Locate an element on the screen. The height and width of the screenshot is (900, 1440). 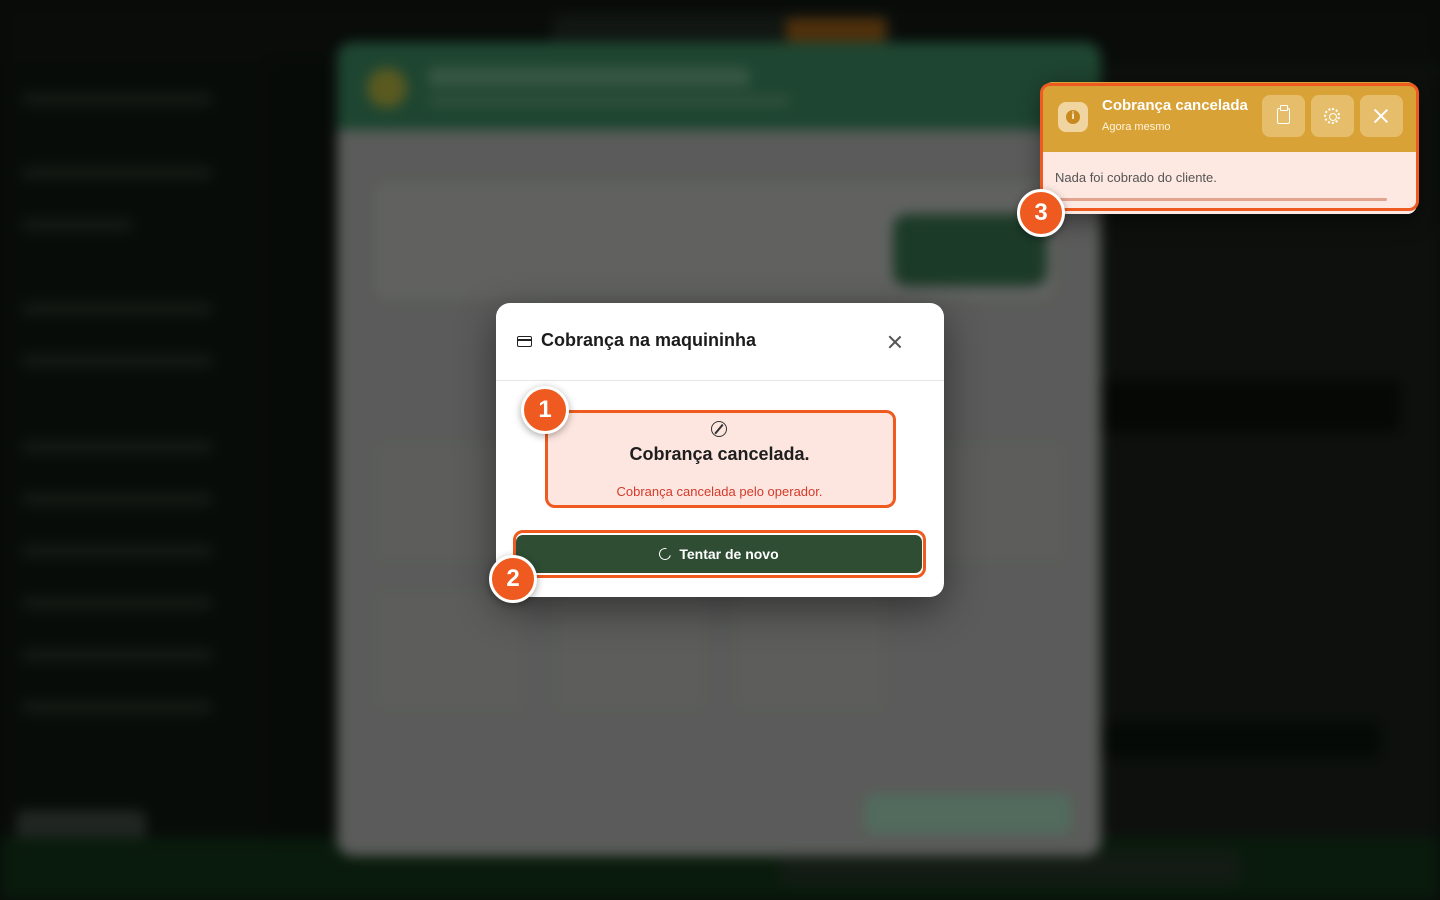
close-icon is located at coordinates (895, 342).